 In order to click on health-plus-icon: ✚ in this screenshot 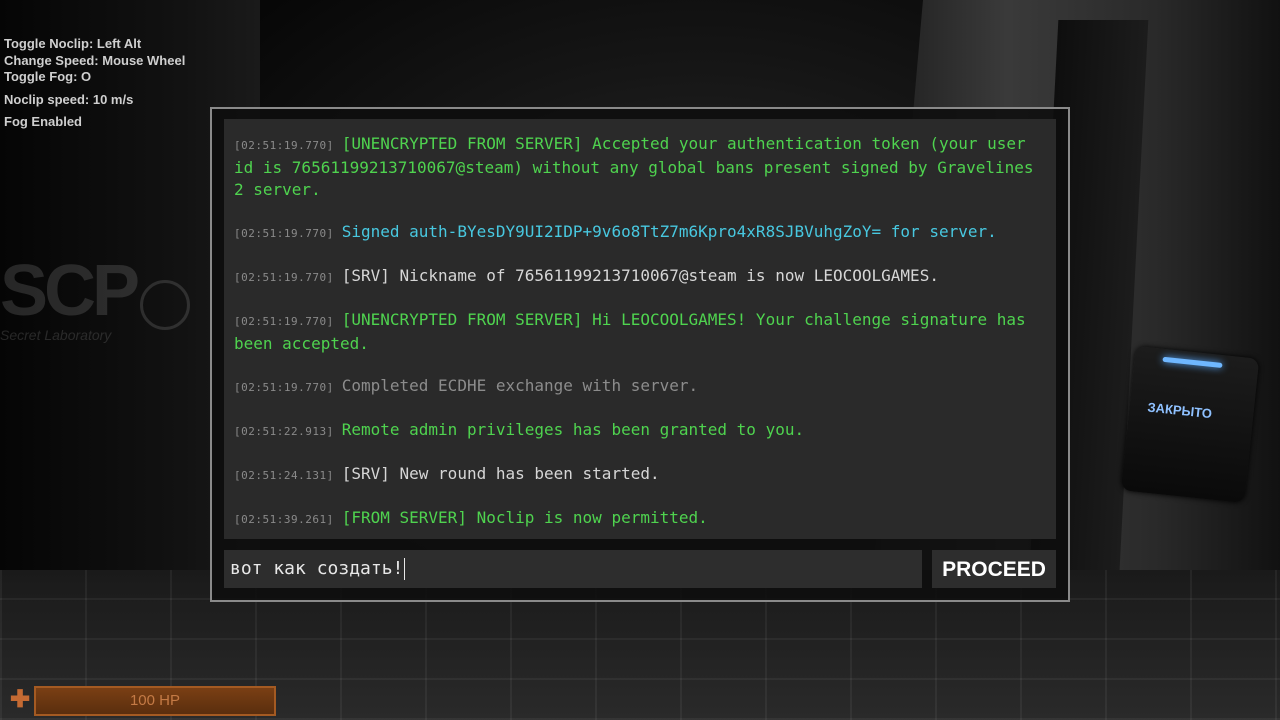, I will do `click(20, 699)`.